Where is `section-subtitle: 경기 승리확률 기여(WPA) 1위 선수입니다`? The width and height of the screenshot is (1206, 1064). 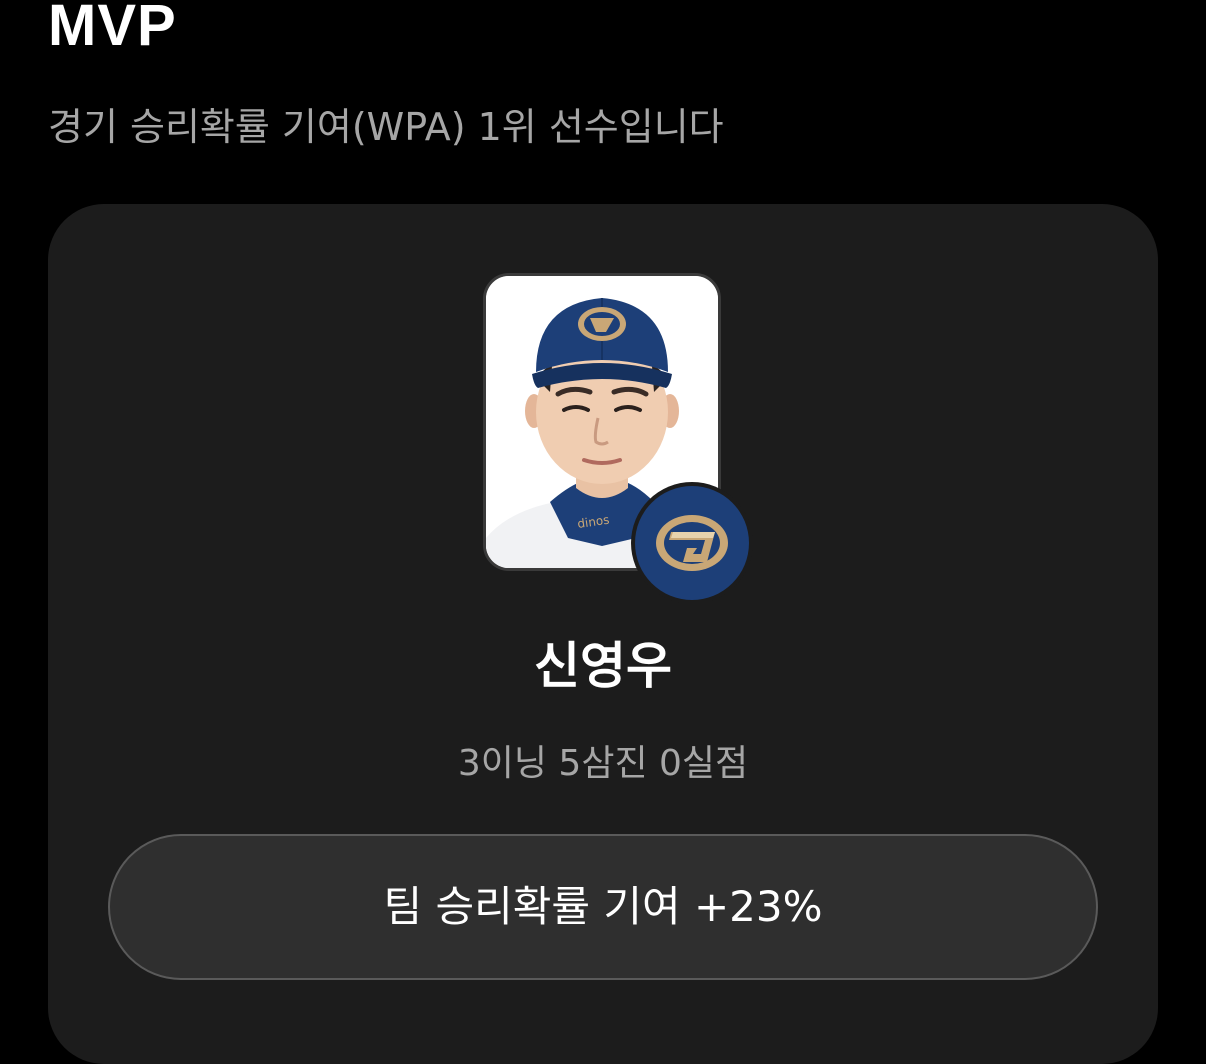 section-subtitle: 경기 승리확률 기여(WPA) 1위 선수입니다 is located at coordinates (386, 127).